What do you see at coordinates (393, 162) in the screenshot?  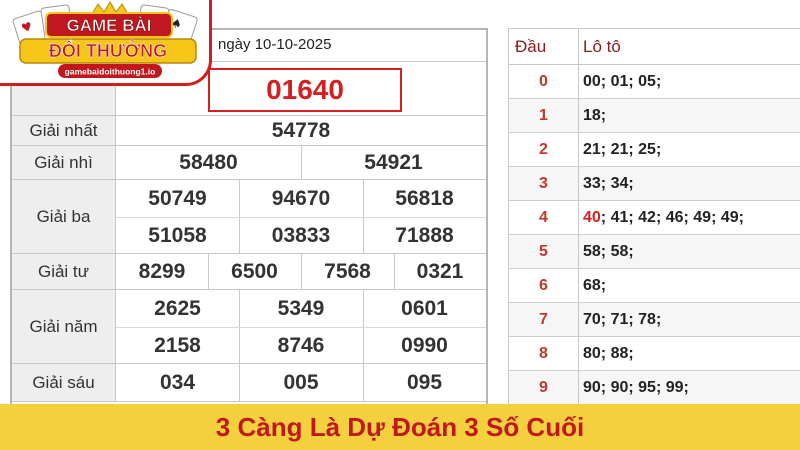 I see `prize-number: 54921` at bounding box center [393, 162].